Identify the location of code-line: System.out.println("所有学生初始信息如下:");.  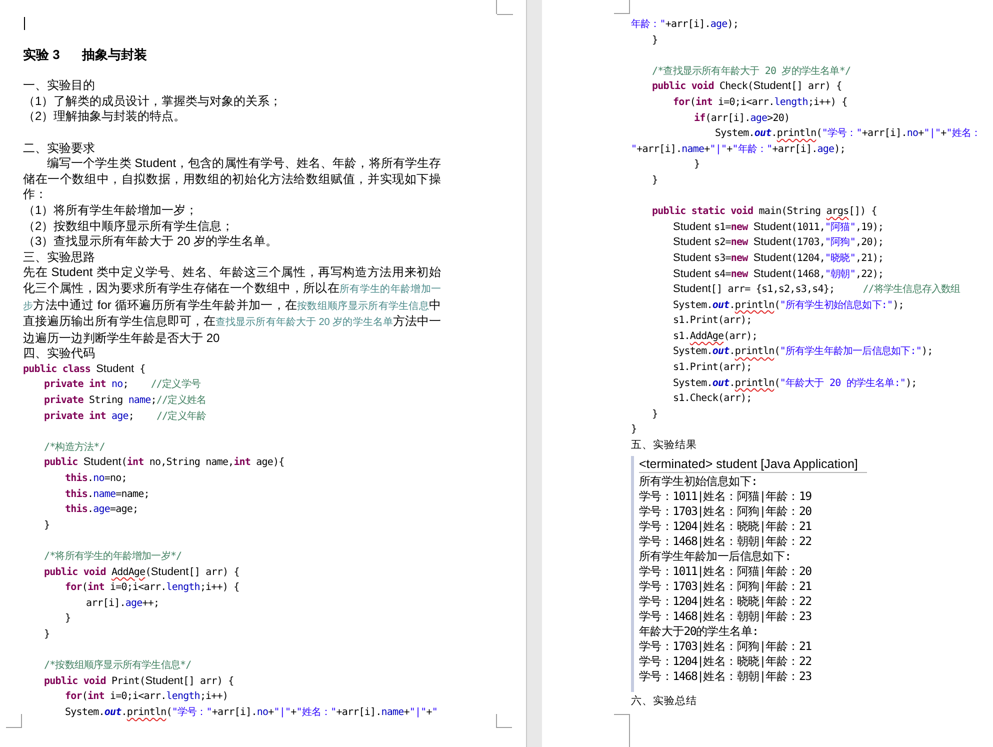
(788, 305).